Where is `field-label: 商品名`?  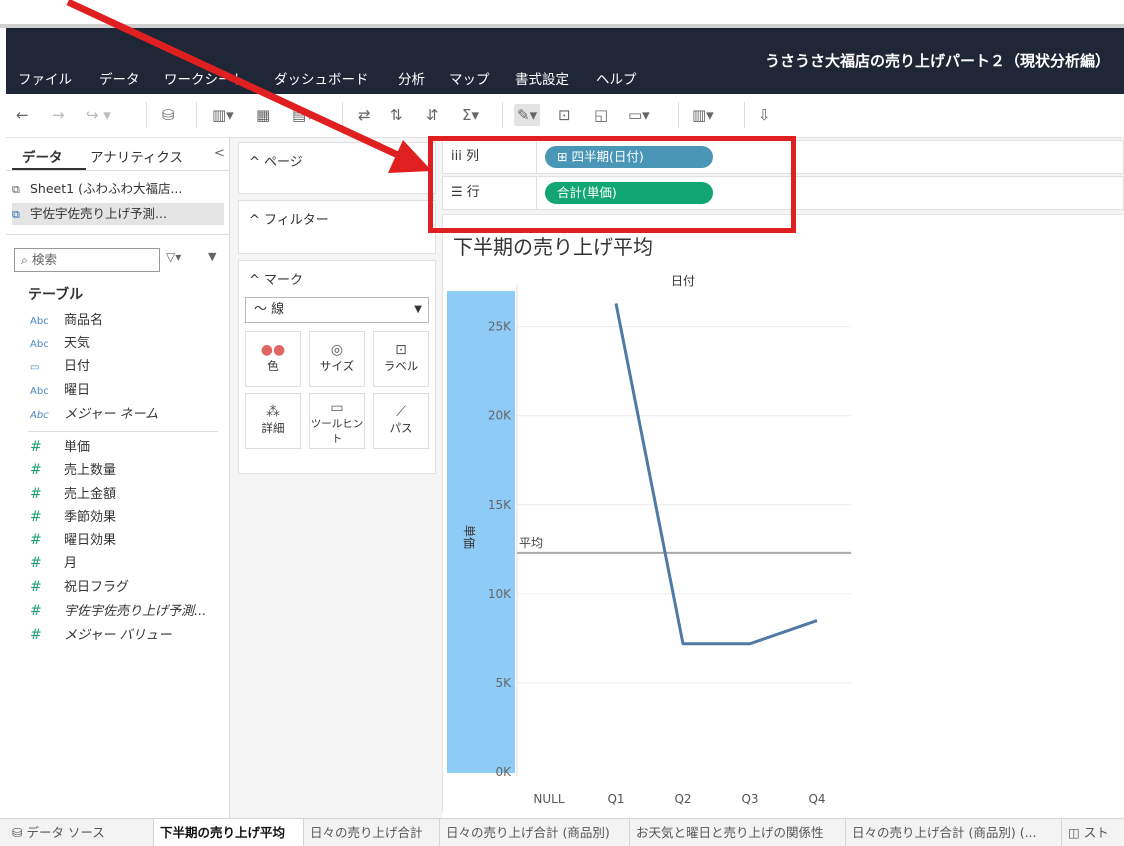 field-label: 商品名 is located at coordinates (84, 320).